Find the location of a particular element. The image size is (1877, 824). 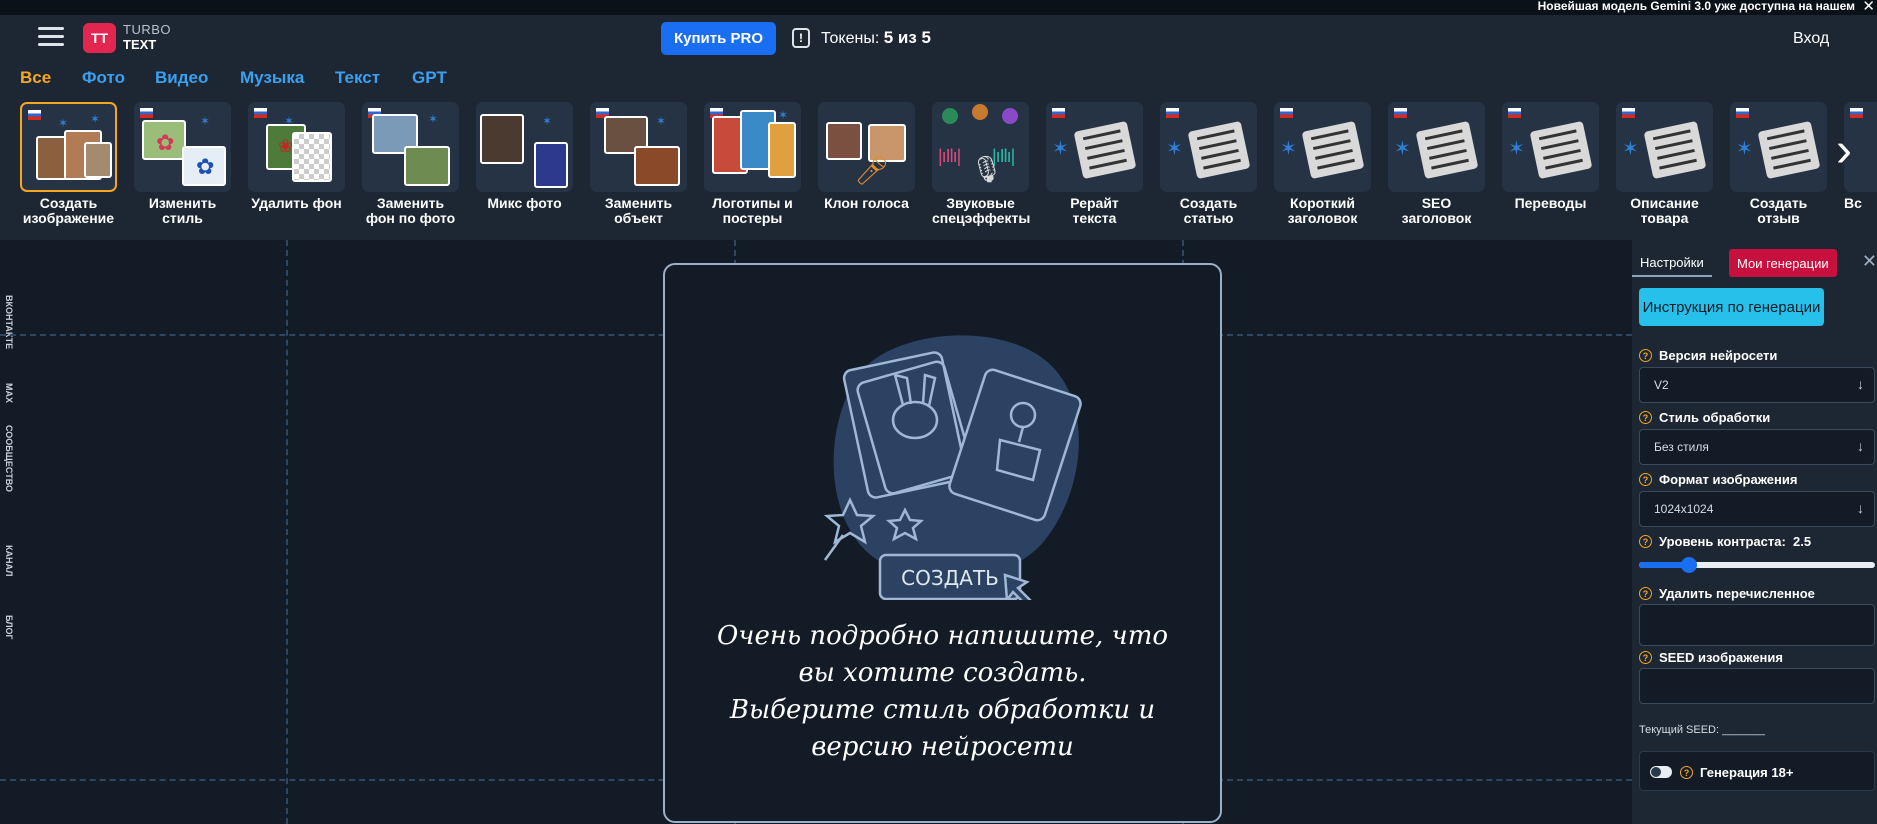

tool-change-style: ✶ ✿ ✿ Изменить стиль is located at coordinates (182, 164).